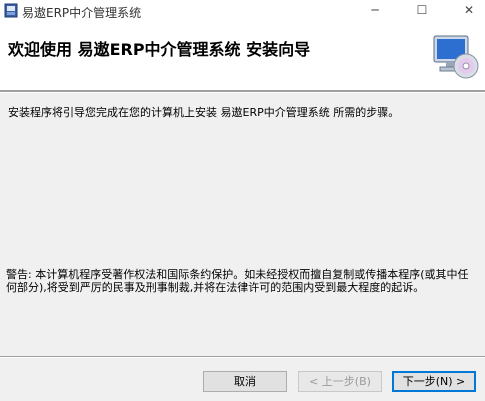  What do you see at coordinates (422, 11) in the screenshot?
I see `maximize-button: ☐` at bounding box center [422, 11].